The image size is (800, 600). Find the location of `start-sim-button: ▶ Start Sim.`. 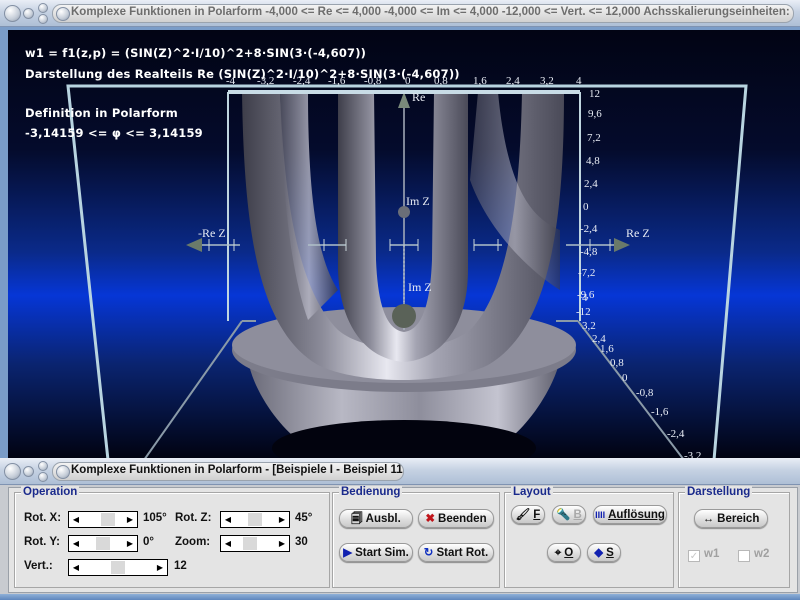

start-sim-button: ▶ Start Sim. is located at coordinates (376, 552).